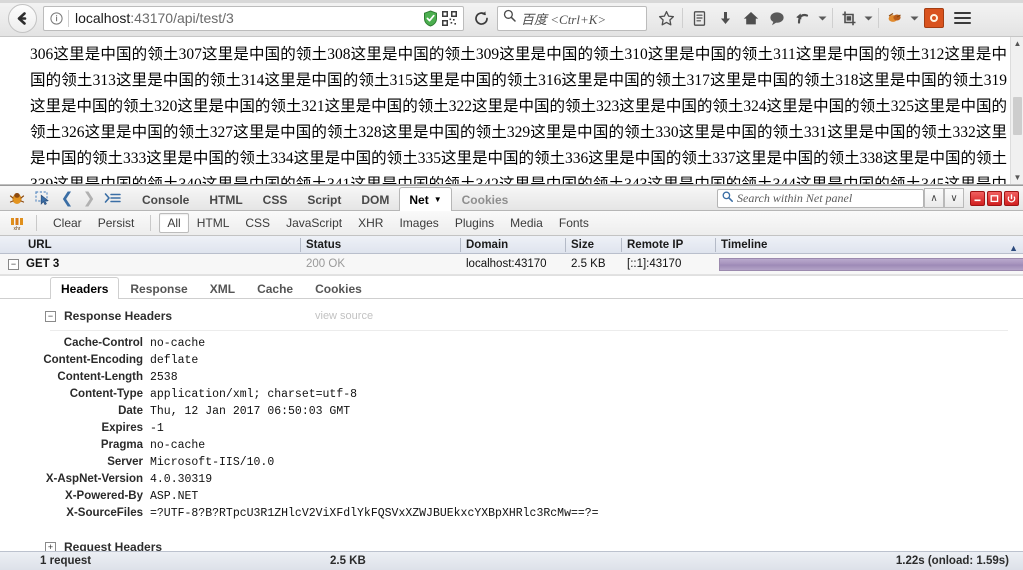 This screenshot has width=1023, height=570. I want to click on tab-response: Response, so click(158, 288).